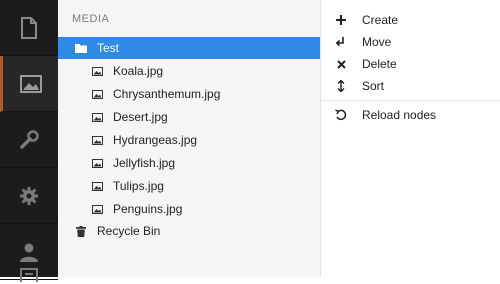 The width and height of the screenshot is (500, 284). I want to click on form-icon, so click(29, 275).